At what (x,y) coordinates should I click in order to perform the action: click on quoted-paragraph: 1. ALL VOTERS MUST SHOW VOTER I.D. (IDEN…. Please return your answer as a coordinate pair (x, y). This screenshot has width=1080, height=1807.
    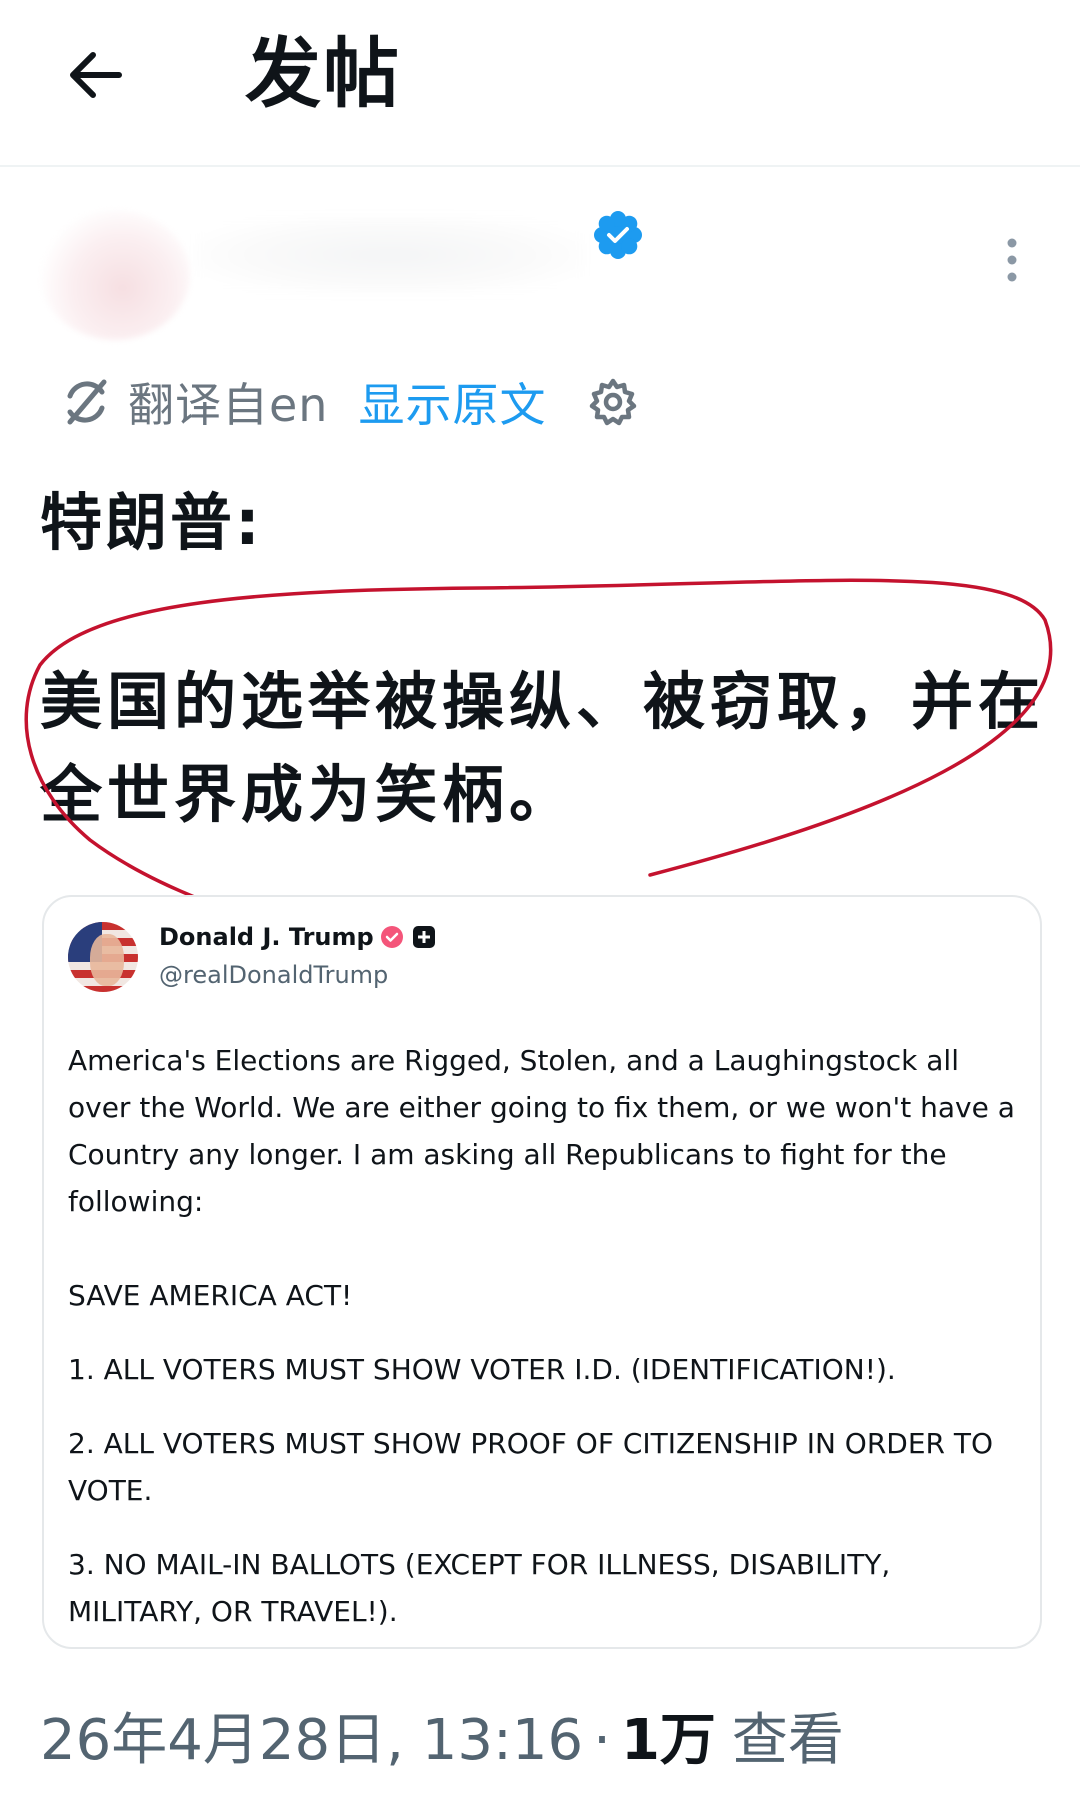
    Looking at the image, I should click on (482, 1369).